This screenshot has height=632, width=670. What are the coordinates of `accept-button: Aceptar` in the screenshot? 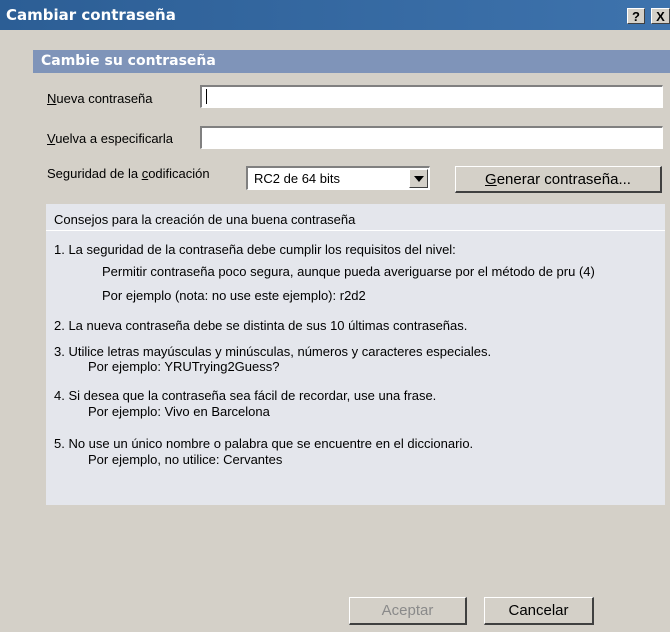 It's located at (408, 611).